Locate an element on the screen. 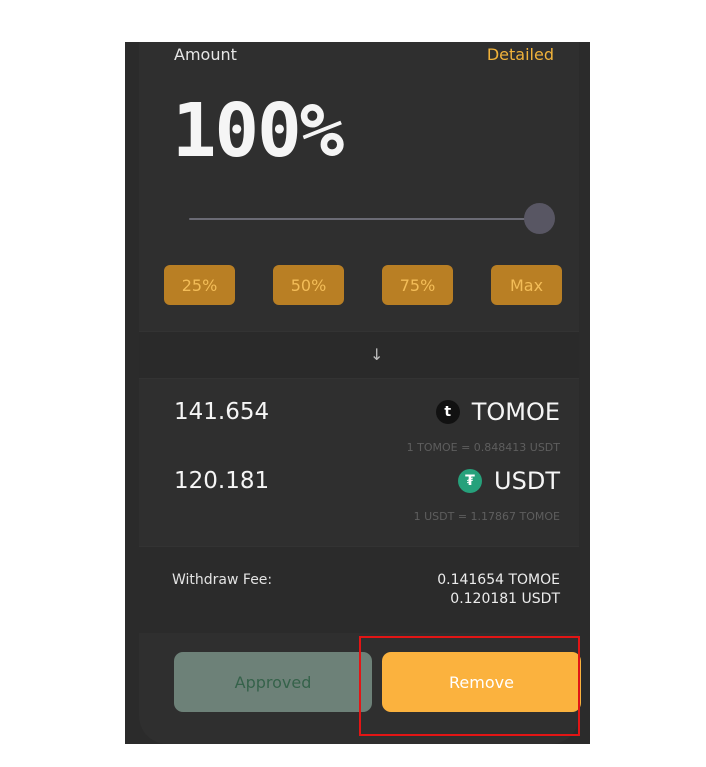 The width and height of the screenshot is (706, 767). tether-logo-icon: ₮ is located at coordinates (470, 481).